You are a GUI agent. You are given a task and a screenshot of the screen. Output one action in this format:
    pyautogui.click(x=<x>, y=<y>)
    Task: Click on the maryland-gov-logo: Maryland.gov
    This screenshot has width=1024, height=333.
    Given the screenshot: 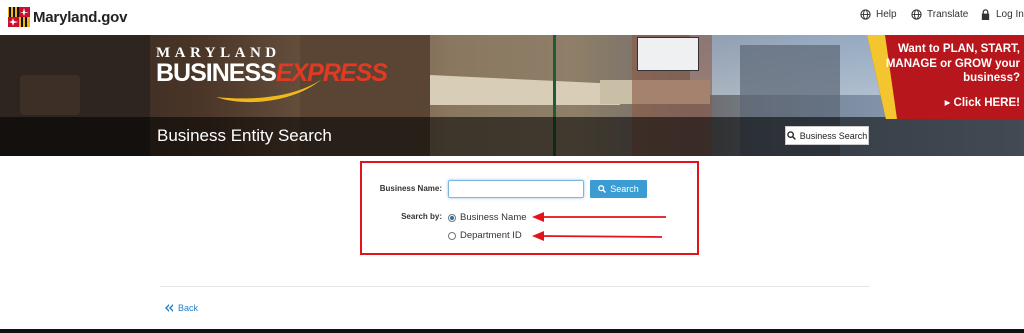 What is the action you would take?
    pyautogui.click(x=67, y=17)
    